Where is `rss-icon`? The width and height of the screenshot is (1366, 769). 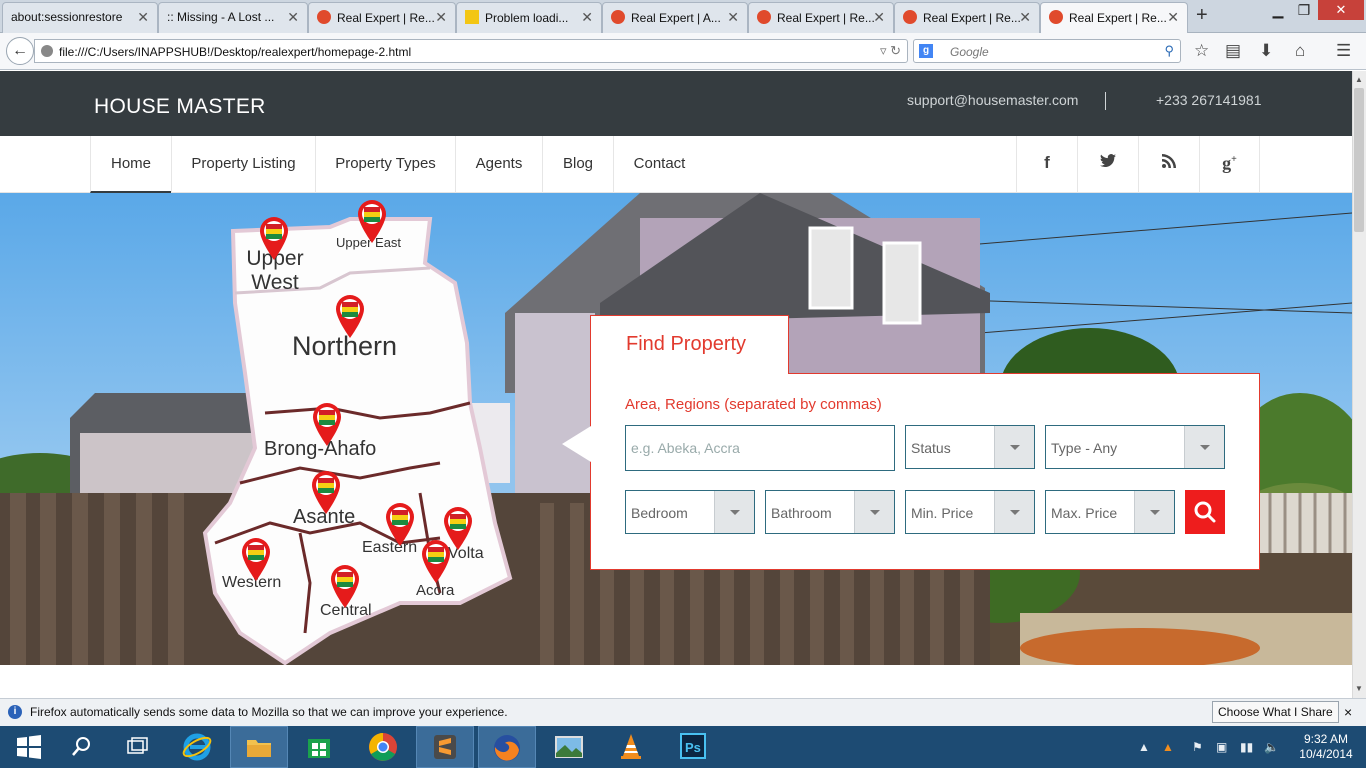 rss-icon is located at coordinates (1168, 164).